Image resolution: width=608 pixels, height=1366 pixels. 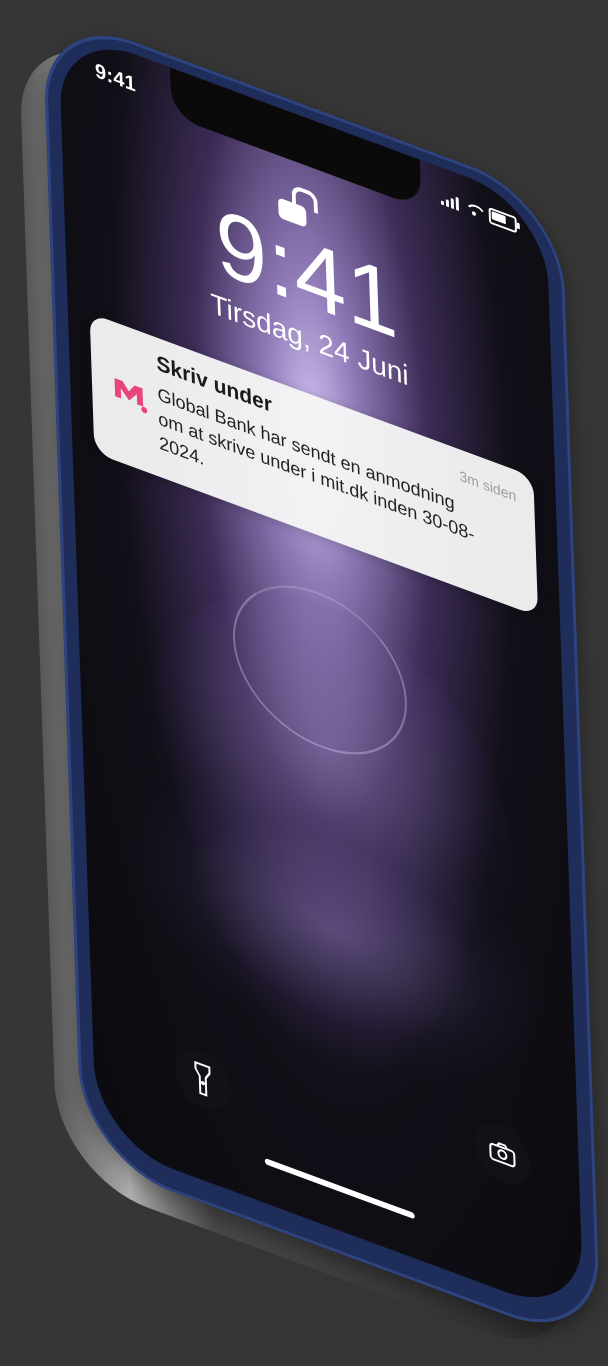 What do you see at coordinates (128, 392) in the screenshot?
I see `mitdk-app-icon` at bounding box center [128, 392].